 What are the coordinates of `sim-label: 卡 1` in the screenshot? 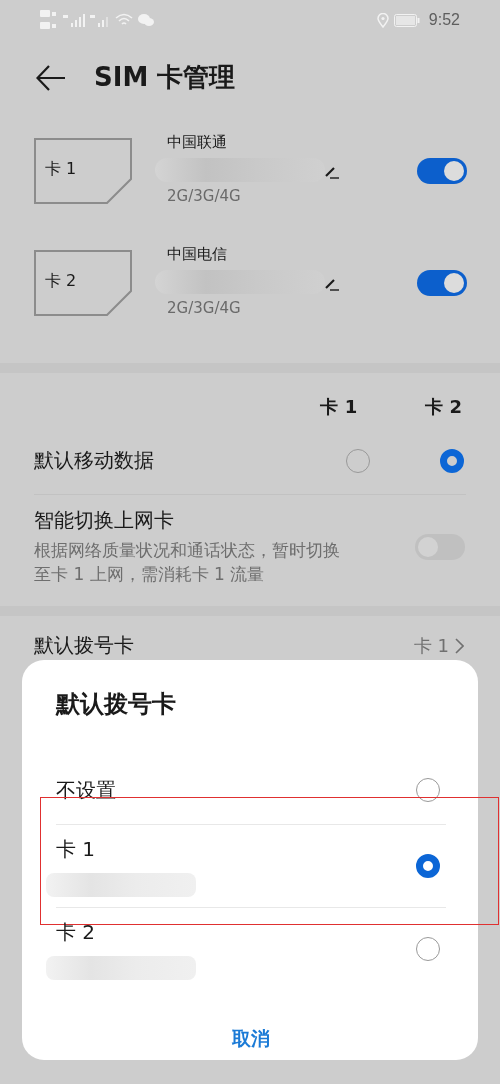 It's located at (61, 169).